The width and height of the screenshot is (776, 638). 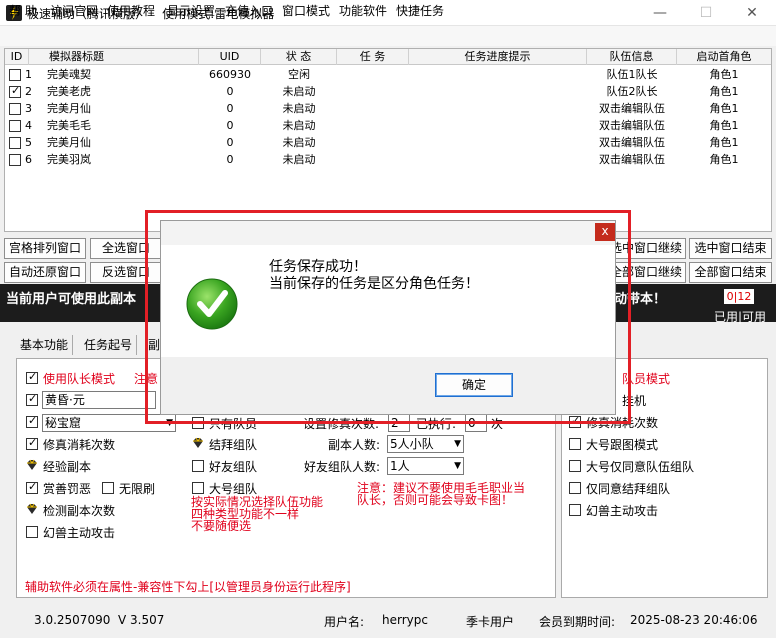 What do you see at coordinates (69, 108) in the screenshot?
I see `row-title: 完美月仙` at bounding box center [69, 108].